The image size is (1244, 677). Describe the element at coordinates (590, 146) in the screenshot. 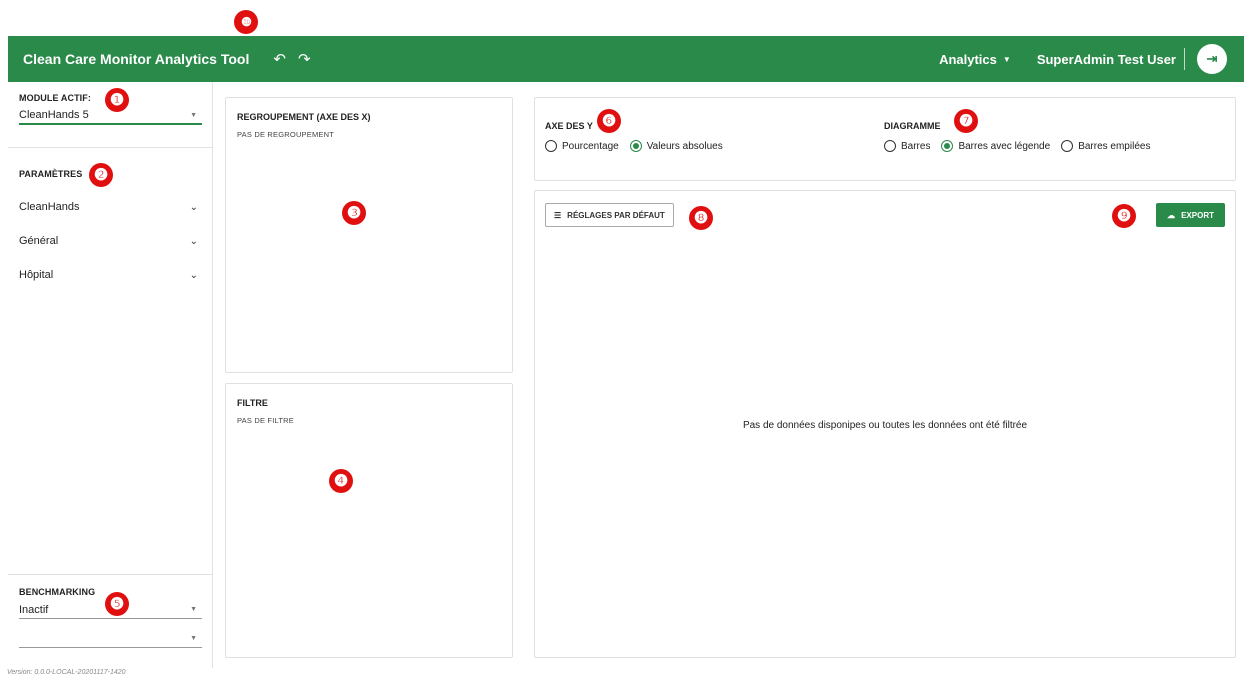

I see `radio-label: Pourcentage` at that location.